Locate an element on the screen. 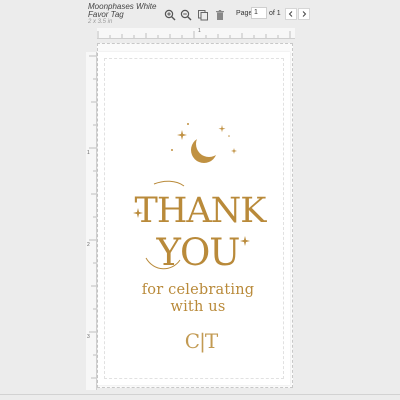  chevron-left-icon is located at coordinates (290, 14).